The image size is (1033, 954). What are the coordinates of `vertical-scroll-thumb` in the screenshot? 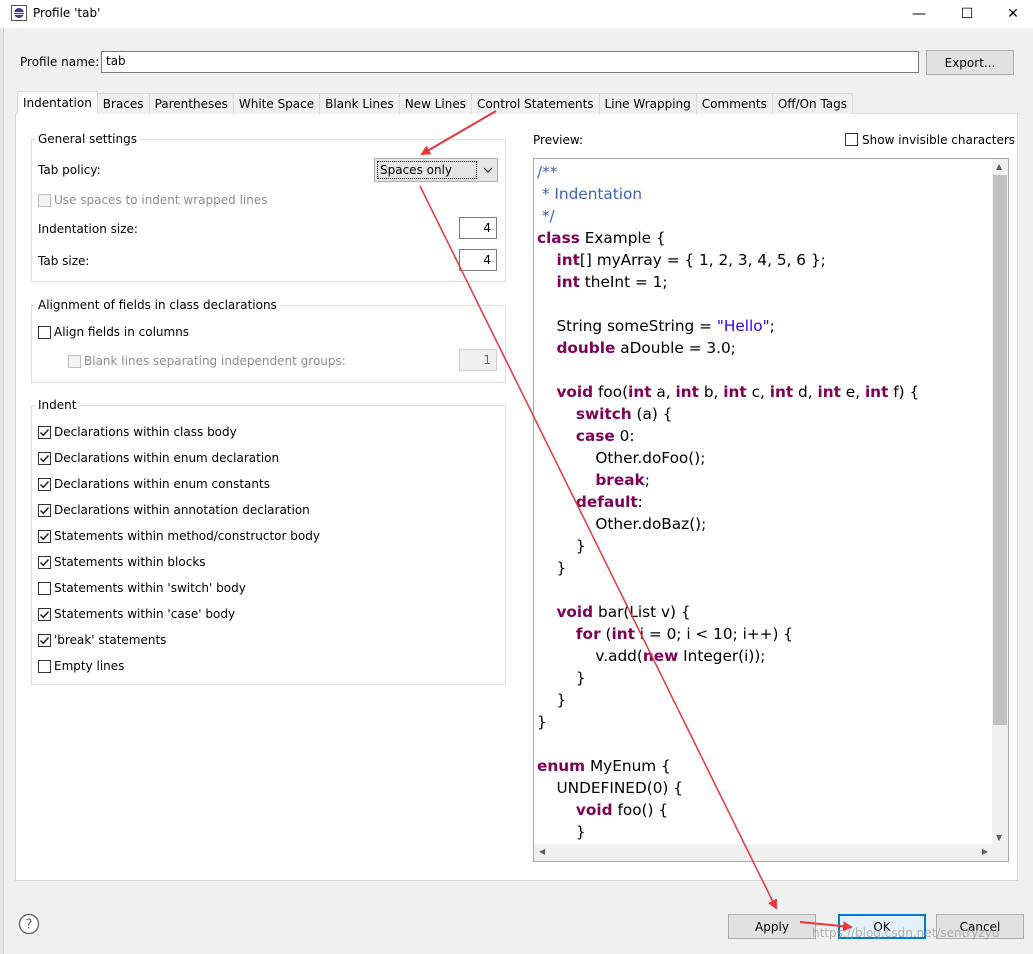 It's located at (1000, 450).